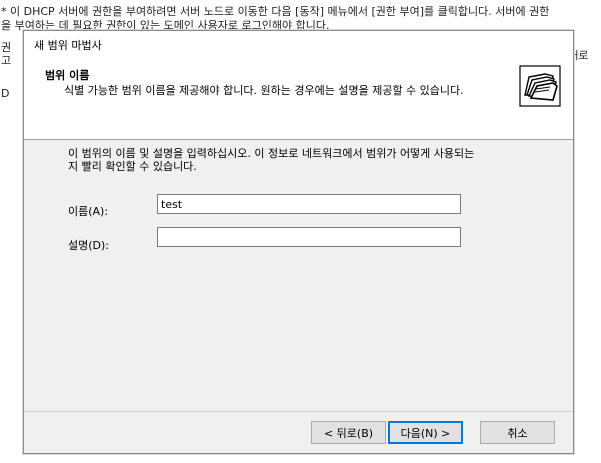  I want to click on next-button: 다음(N) >, so click(425, 432).